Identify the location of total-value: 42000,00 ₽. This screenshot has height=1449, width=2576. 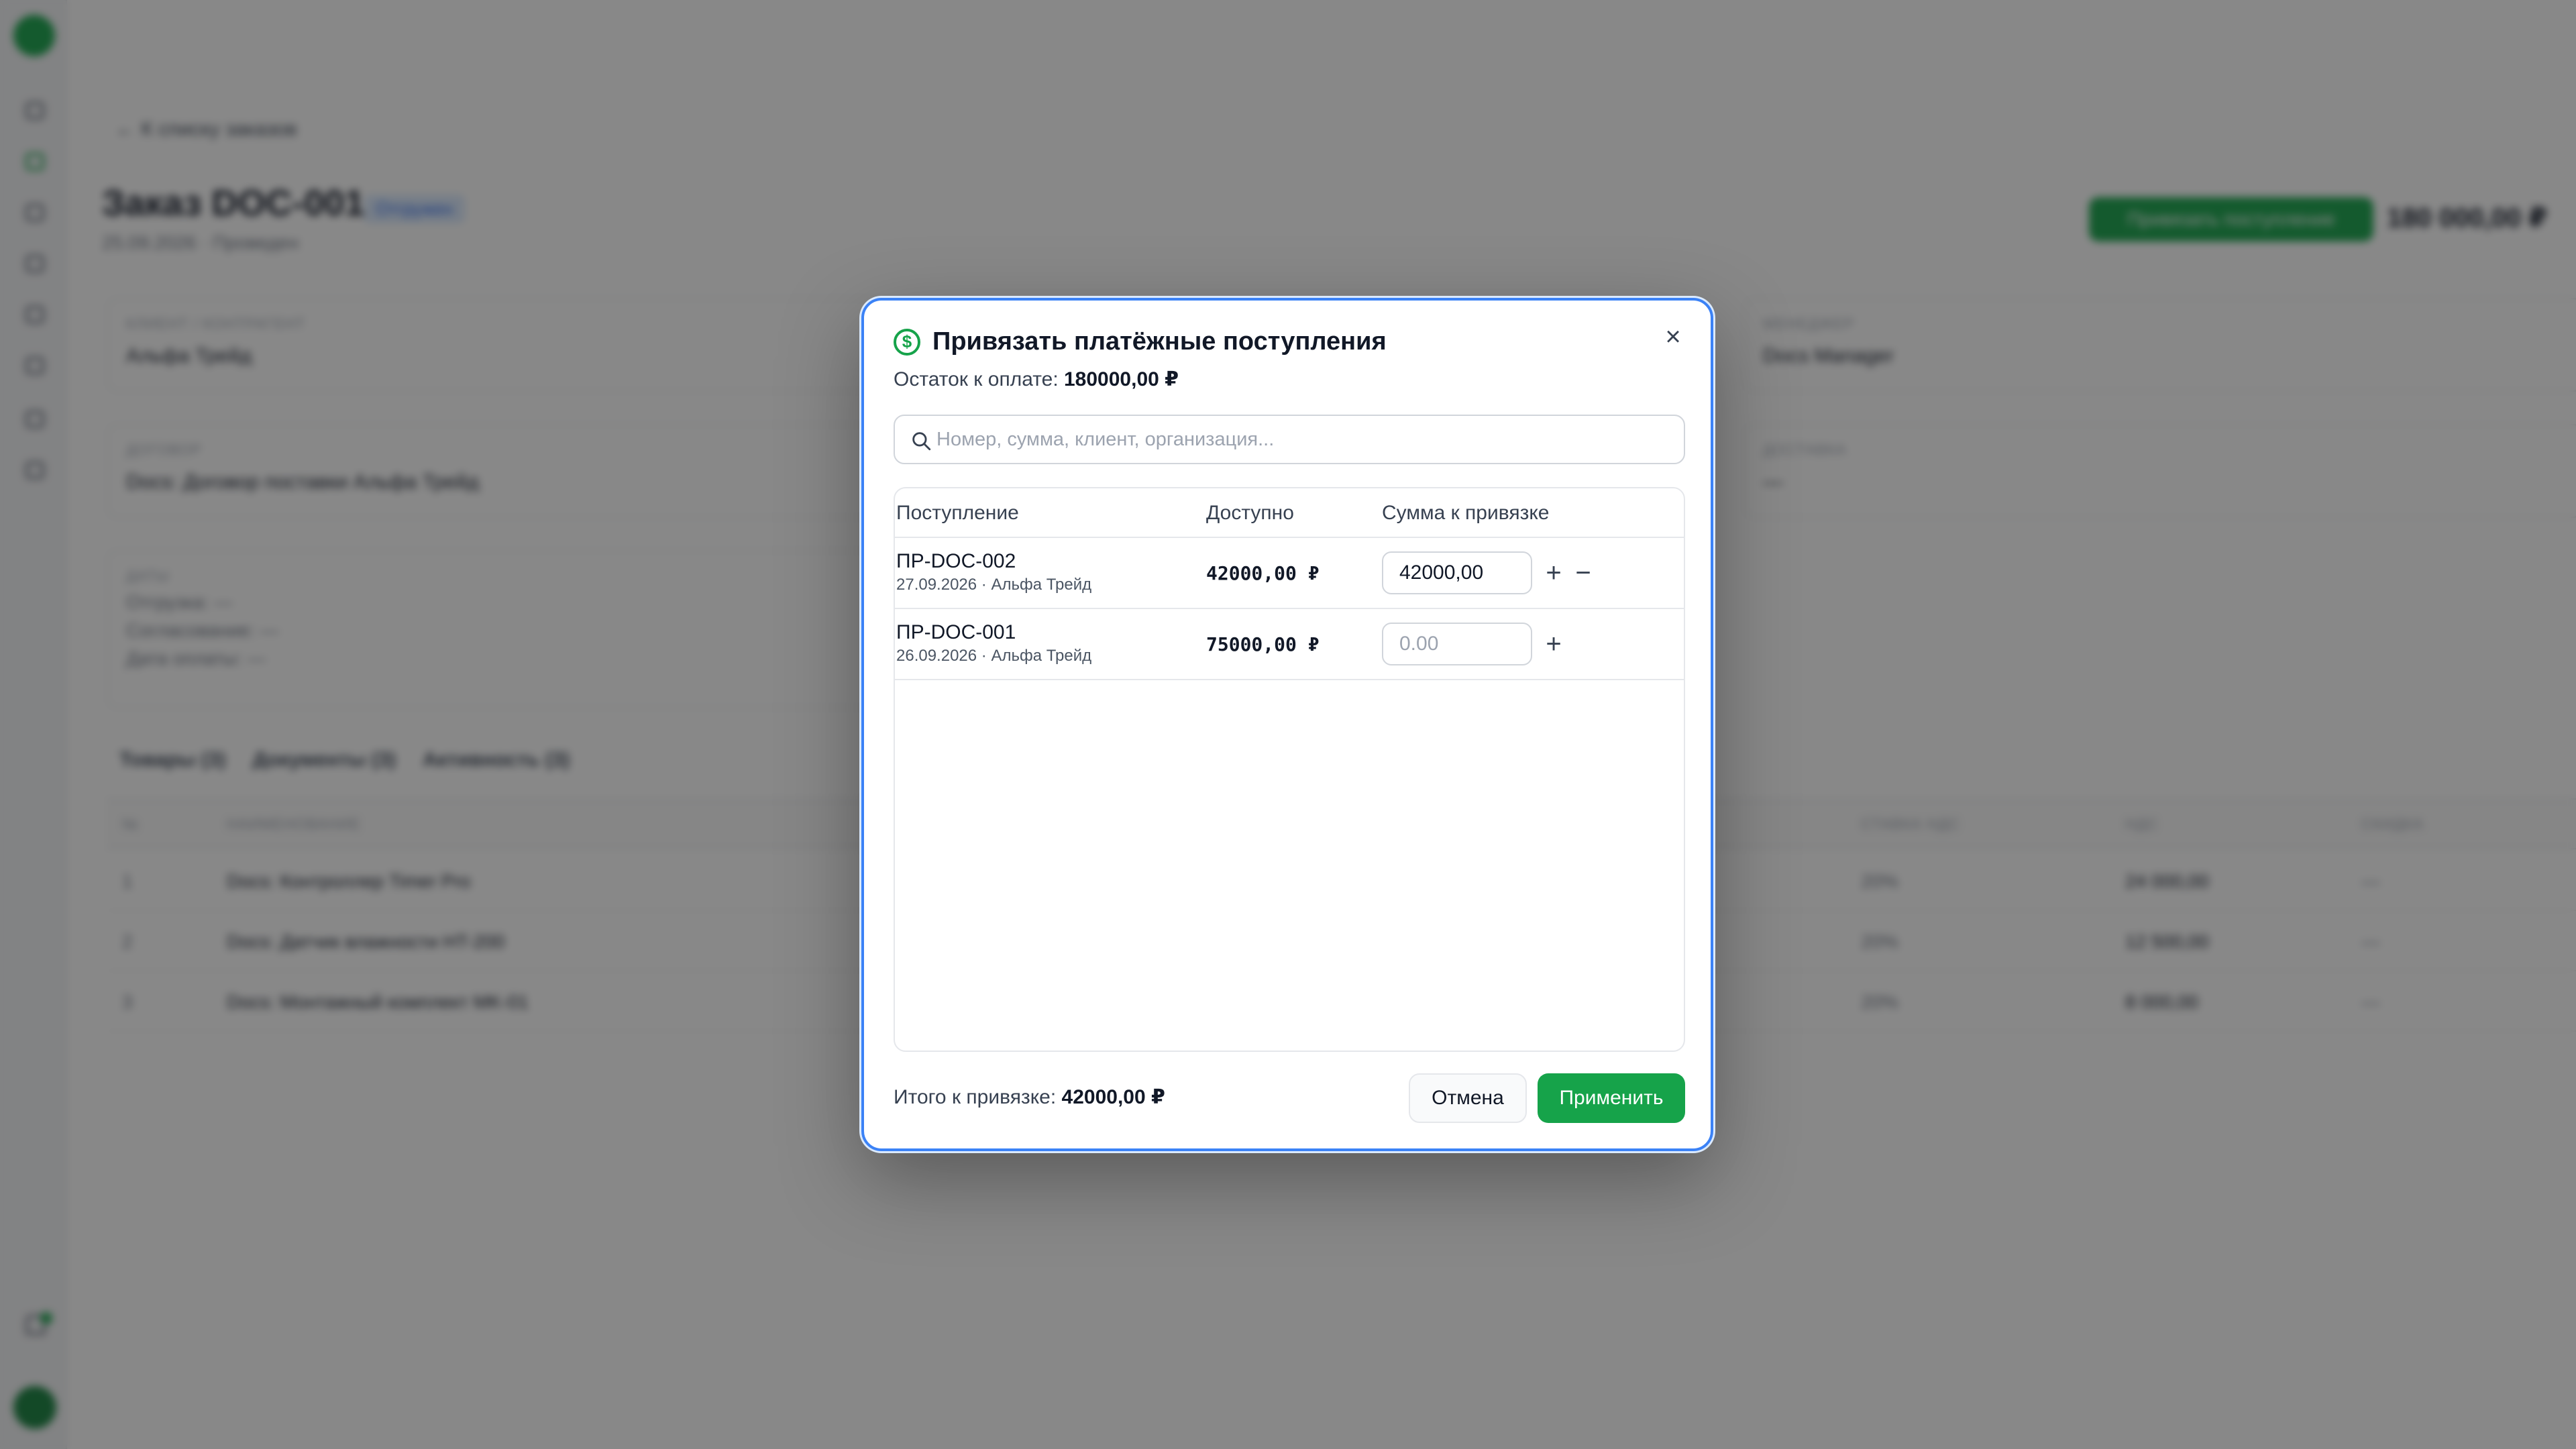
(1113, 1097).